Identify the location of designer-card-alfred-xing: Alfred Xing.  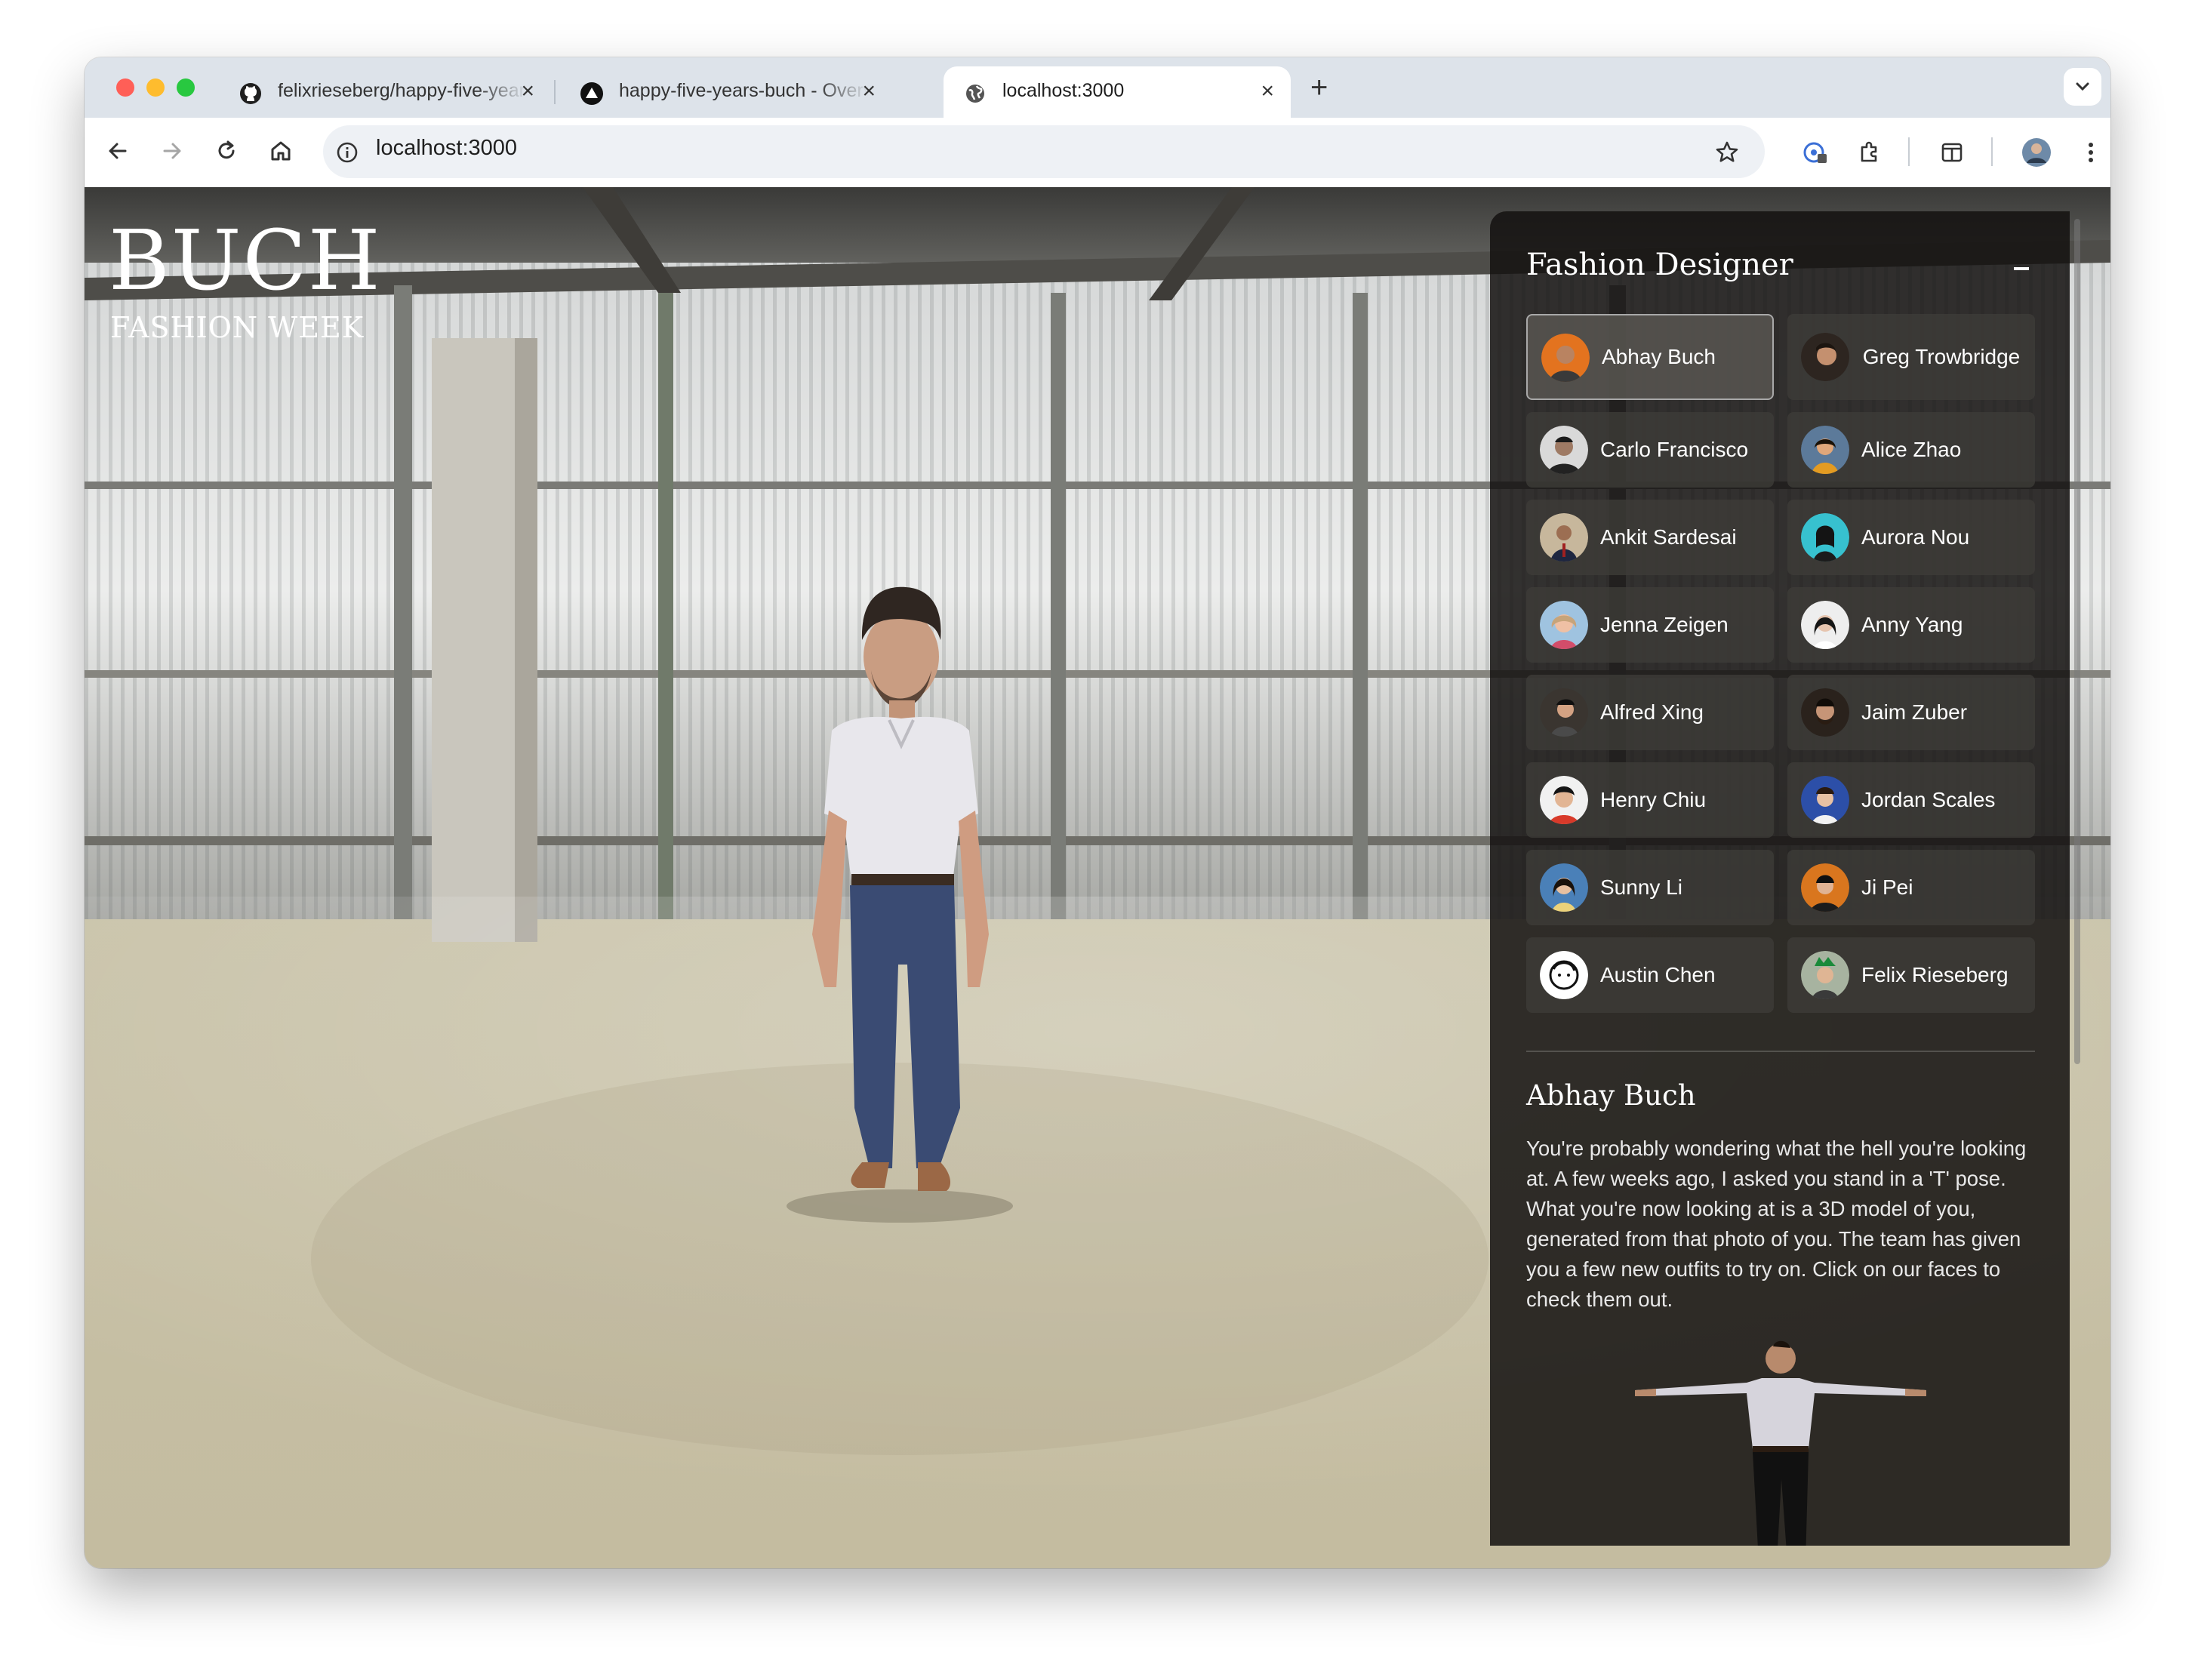
(1650, 712).